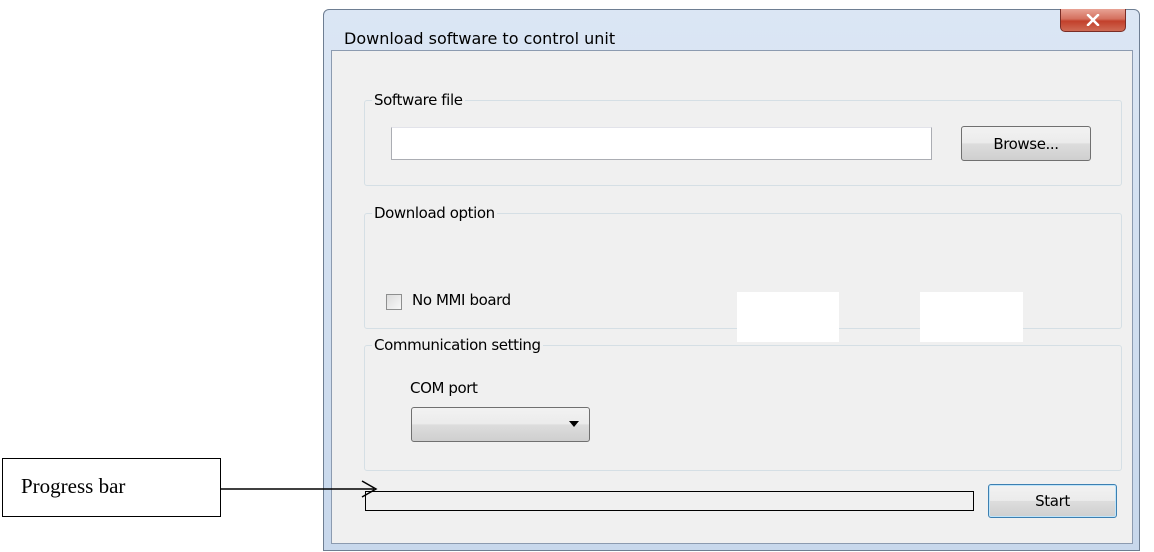 This screenshot has height=552, width=1154. Describe the element at coordinates (500, 424) in the screenshot. I see `com-port-dropdown` at that location.